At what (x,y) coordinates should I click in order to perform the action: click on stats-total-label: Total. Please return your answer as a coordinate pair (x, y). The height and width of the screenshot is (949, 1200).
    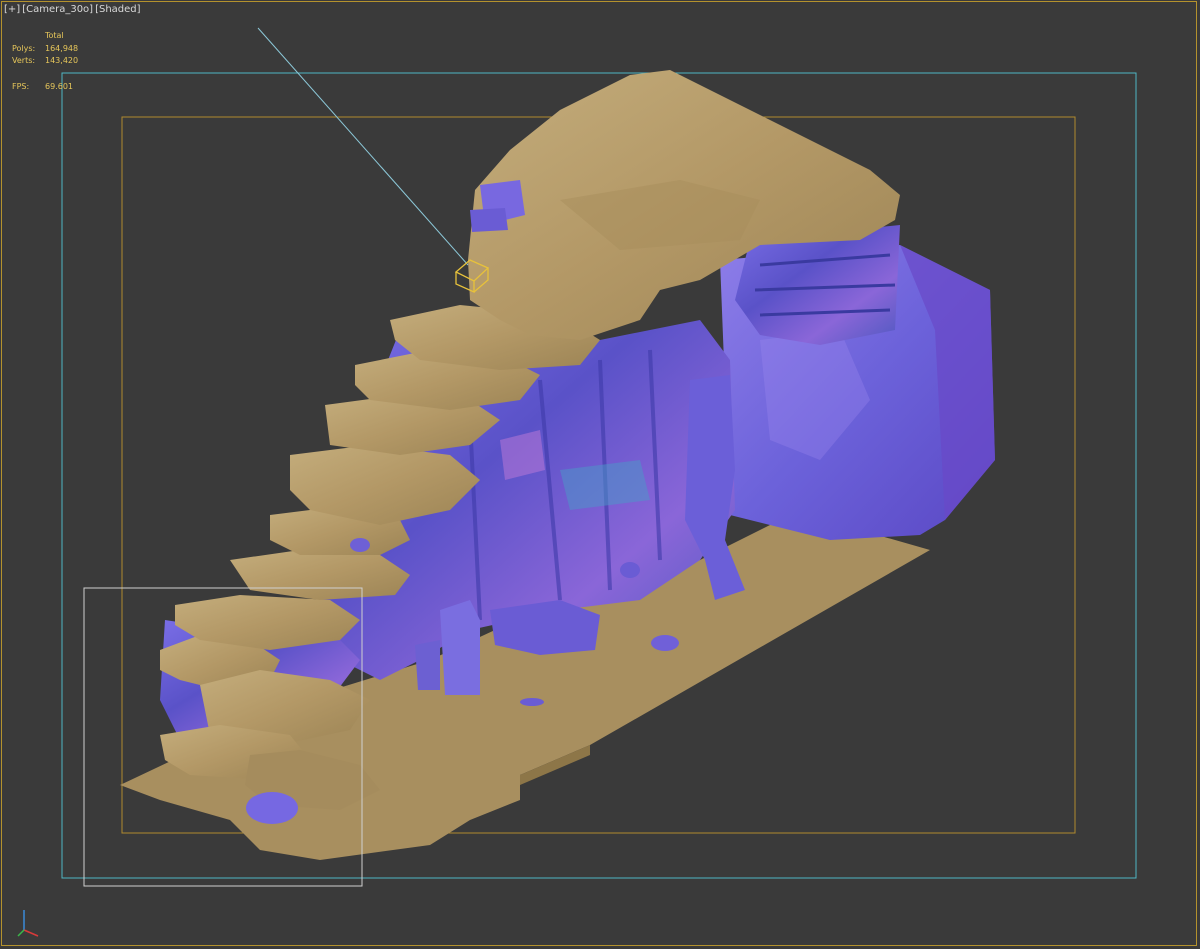
    Looking at the image, I should click on (54, 35).